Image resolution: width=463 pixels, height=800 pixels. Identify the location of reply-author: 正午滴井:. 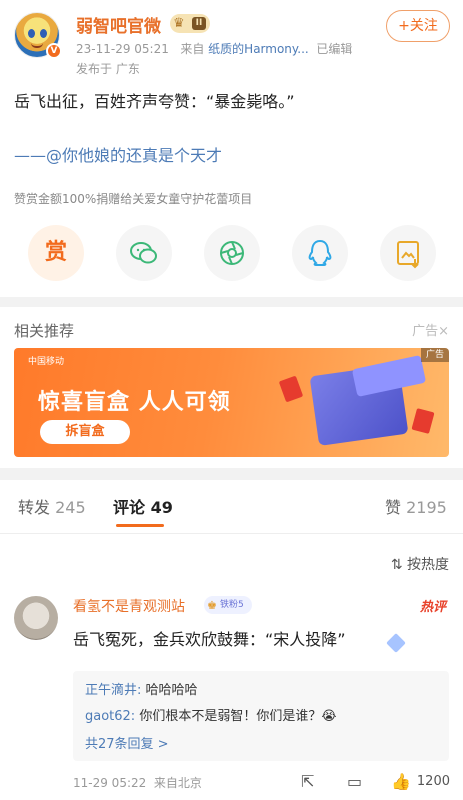
(113, 690).